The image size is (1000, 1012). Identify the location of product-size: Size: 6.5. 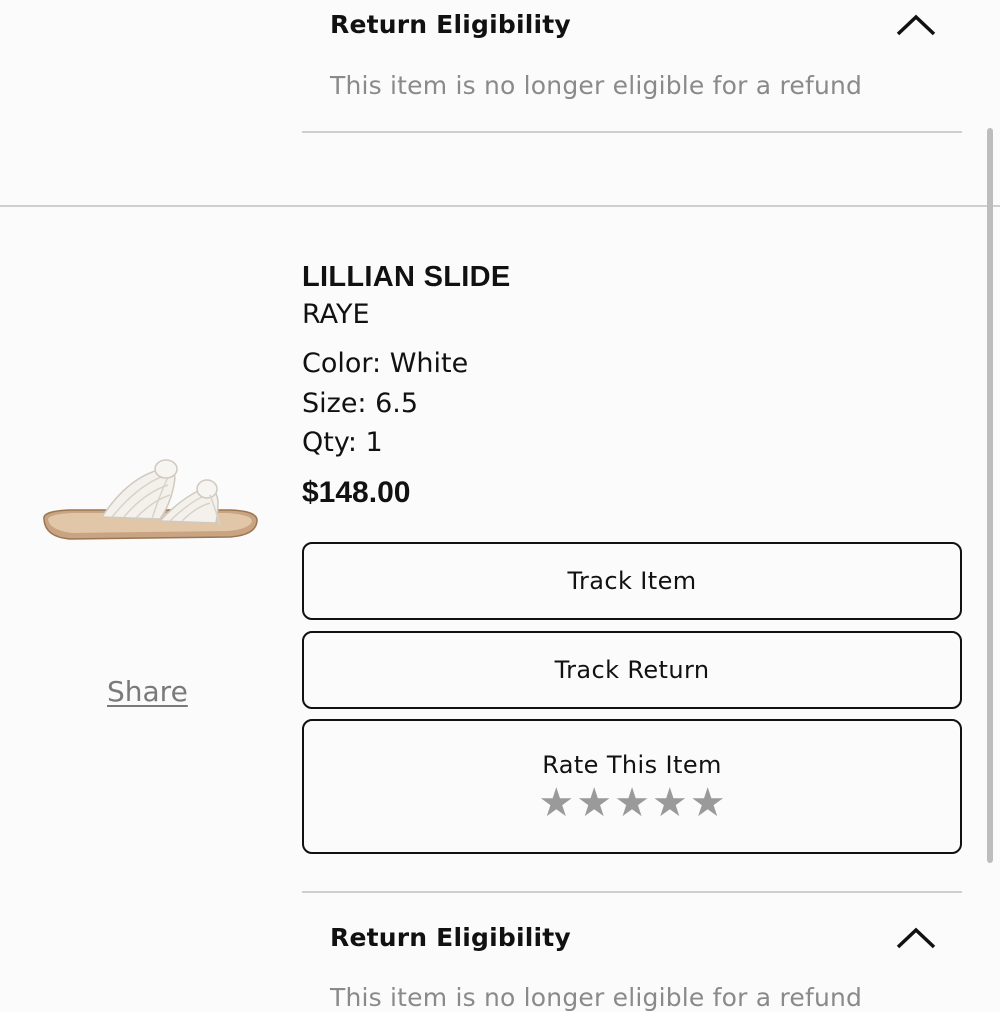
(360, 403).